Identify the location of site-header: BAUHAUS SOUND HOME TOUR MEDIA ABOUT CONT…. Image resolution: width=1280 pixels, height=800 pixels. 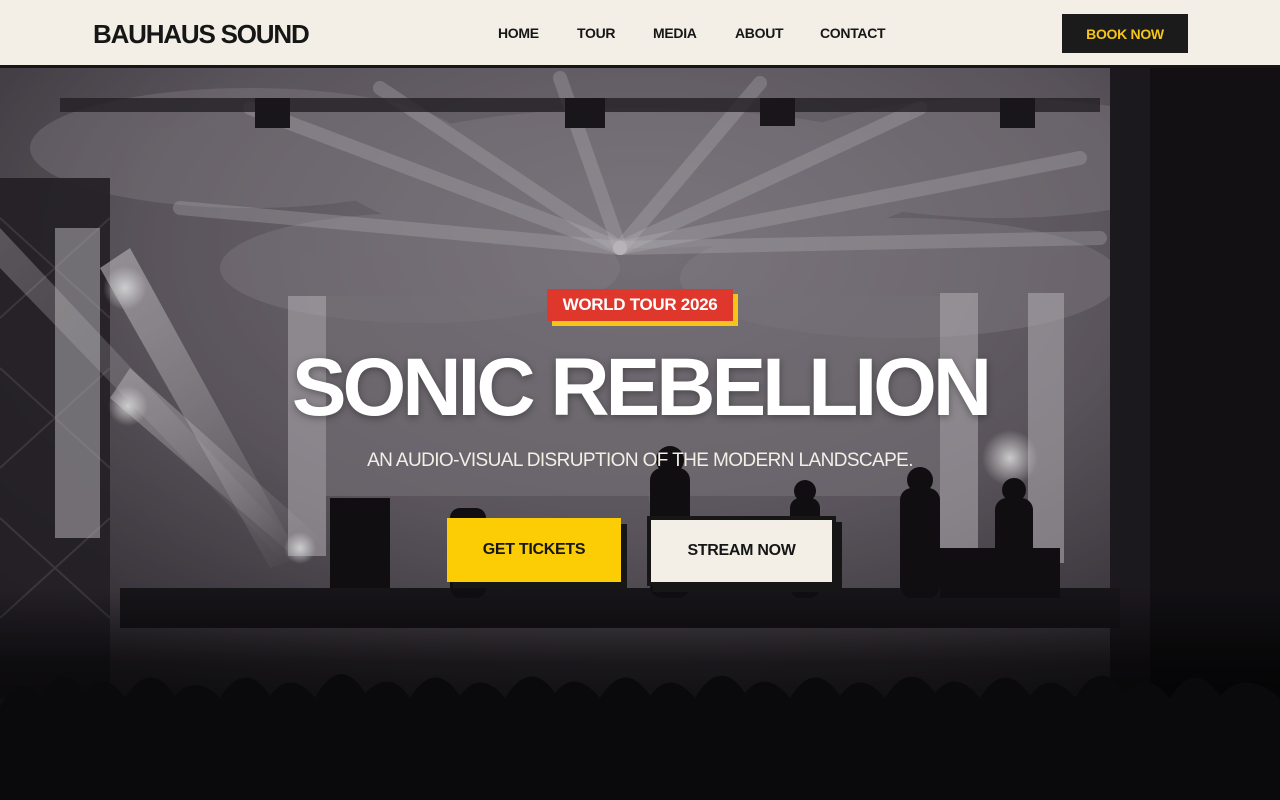
(640, 34).